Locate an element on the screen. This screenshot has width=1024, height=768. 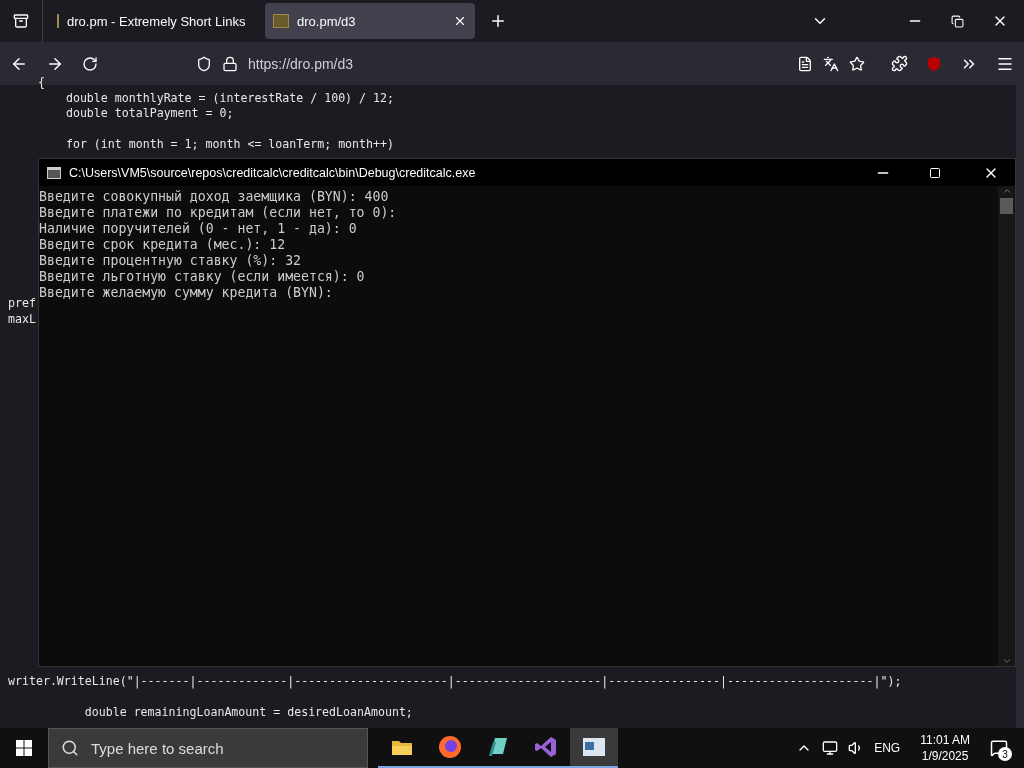
infinity-icon is located at coordinates (546, 747).